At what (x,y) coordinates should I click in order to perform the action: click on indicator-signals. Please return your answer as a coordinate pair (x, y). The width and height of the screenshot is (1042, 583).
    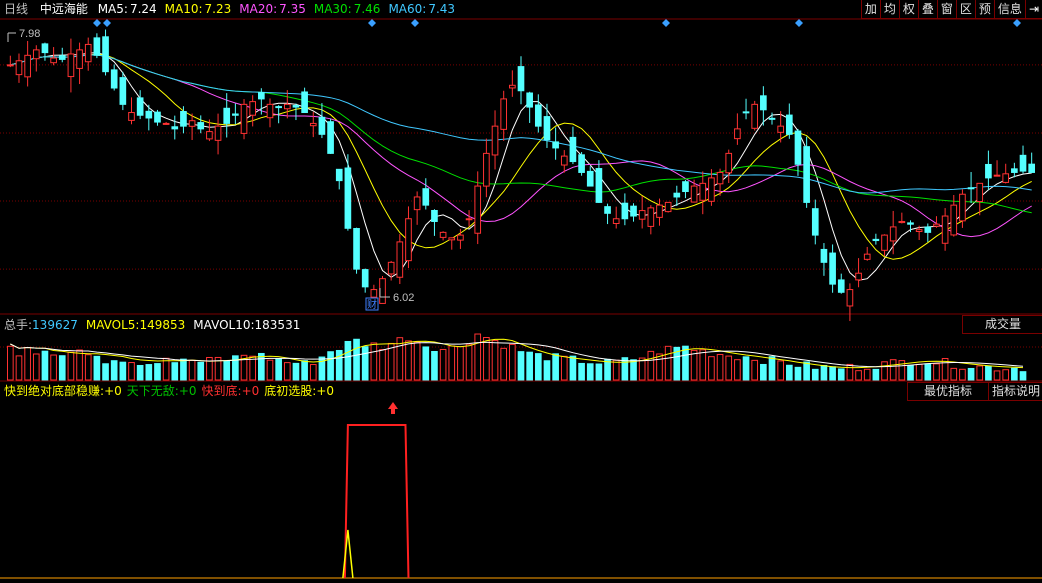
    Looking at the image, I should click on (376, 501).